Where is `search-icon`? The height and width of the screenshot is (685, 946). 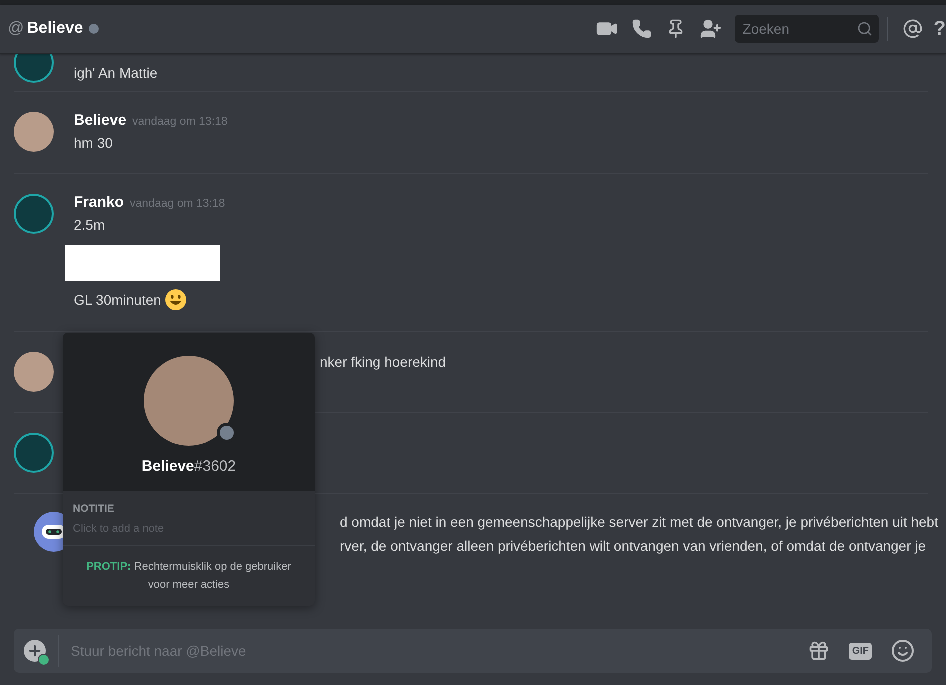
search-icon is located at coordinates (864, 29).